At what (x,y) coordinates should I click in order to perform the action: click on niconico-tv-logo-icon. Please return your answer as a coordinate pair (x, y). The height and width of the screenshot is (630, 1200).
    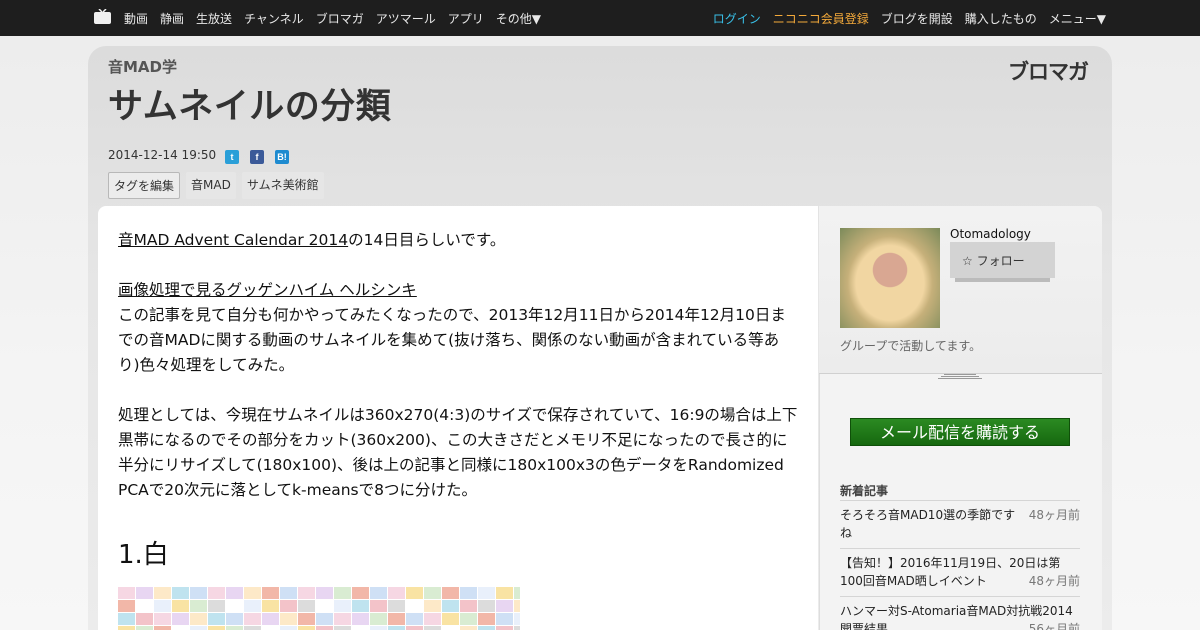
    Looking at the image, I should click on (102, 16).